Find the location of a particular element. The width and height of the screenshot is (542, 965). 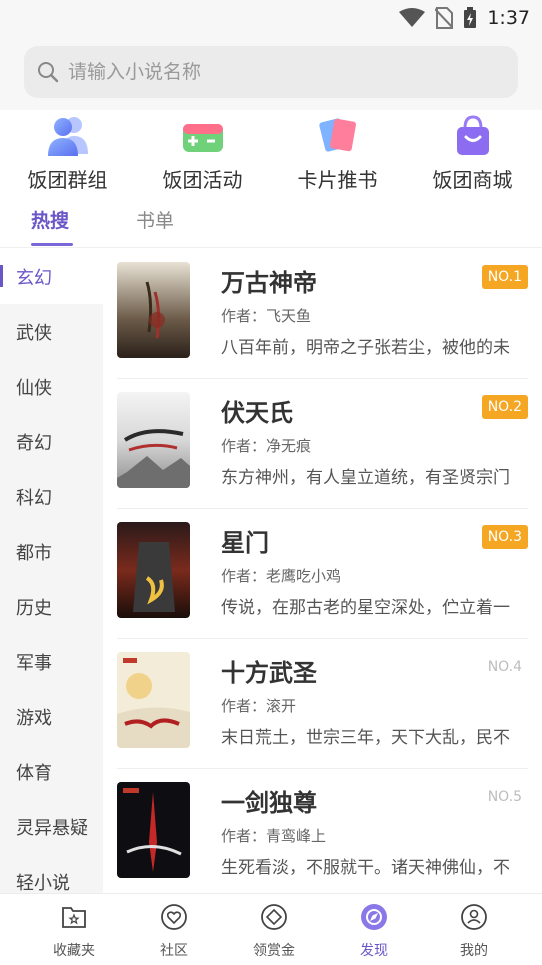

book-author: 作者：老鹰吃小鸡 is located at coordinates (281, 576).